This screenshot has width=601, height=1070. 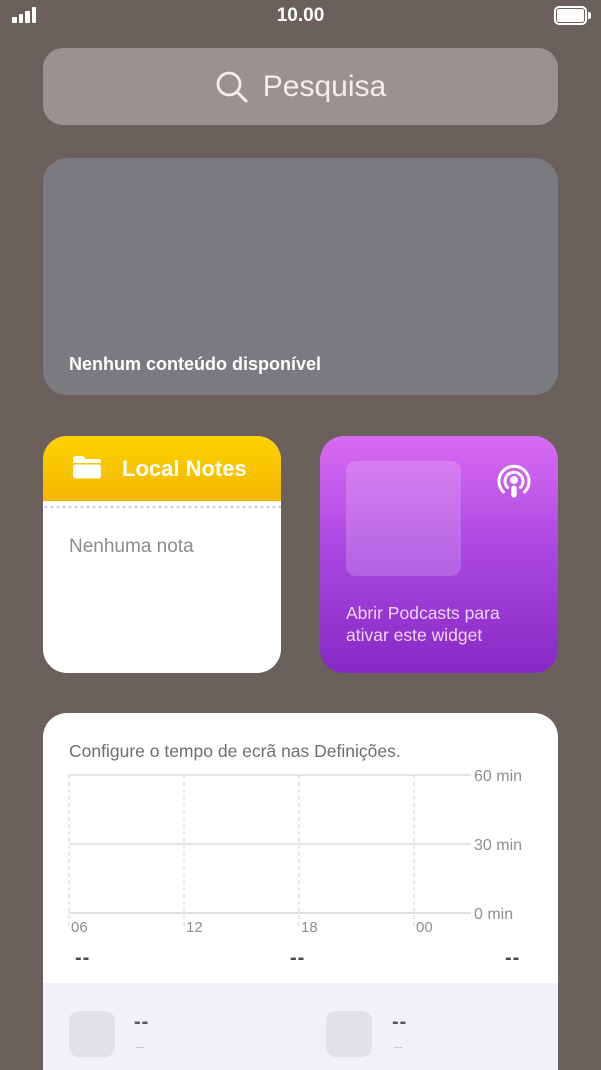 What do you see at coordinates (309, 927) in the screenshot?
I see `x-label: 18` at bounding box center [309, 927].